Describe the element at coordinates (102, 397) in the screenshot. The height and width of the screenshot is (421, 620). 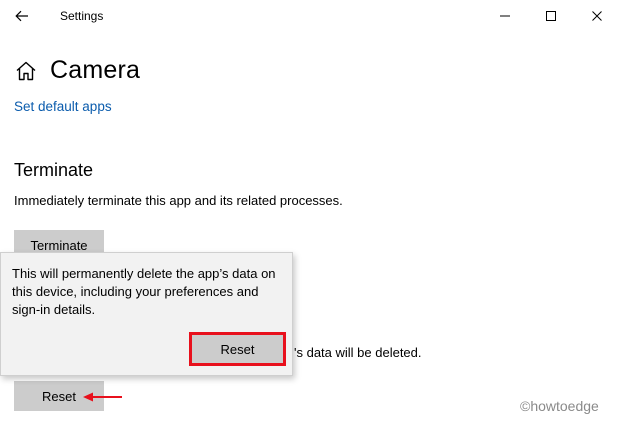
I see `red-arrow-annotation-icon` at that location.